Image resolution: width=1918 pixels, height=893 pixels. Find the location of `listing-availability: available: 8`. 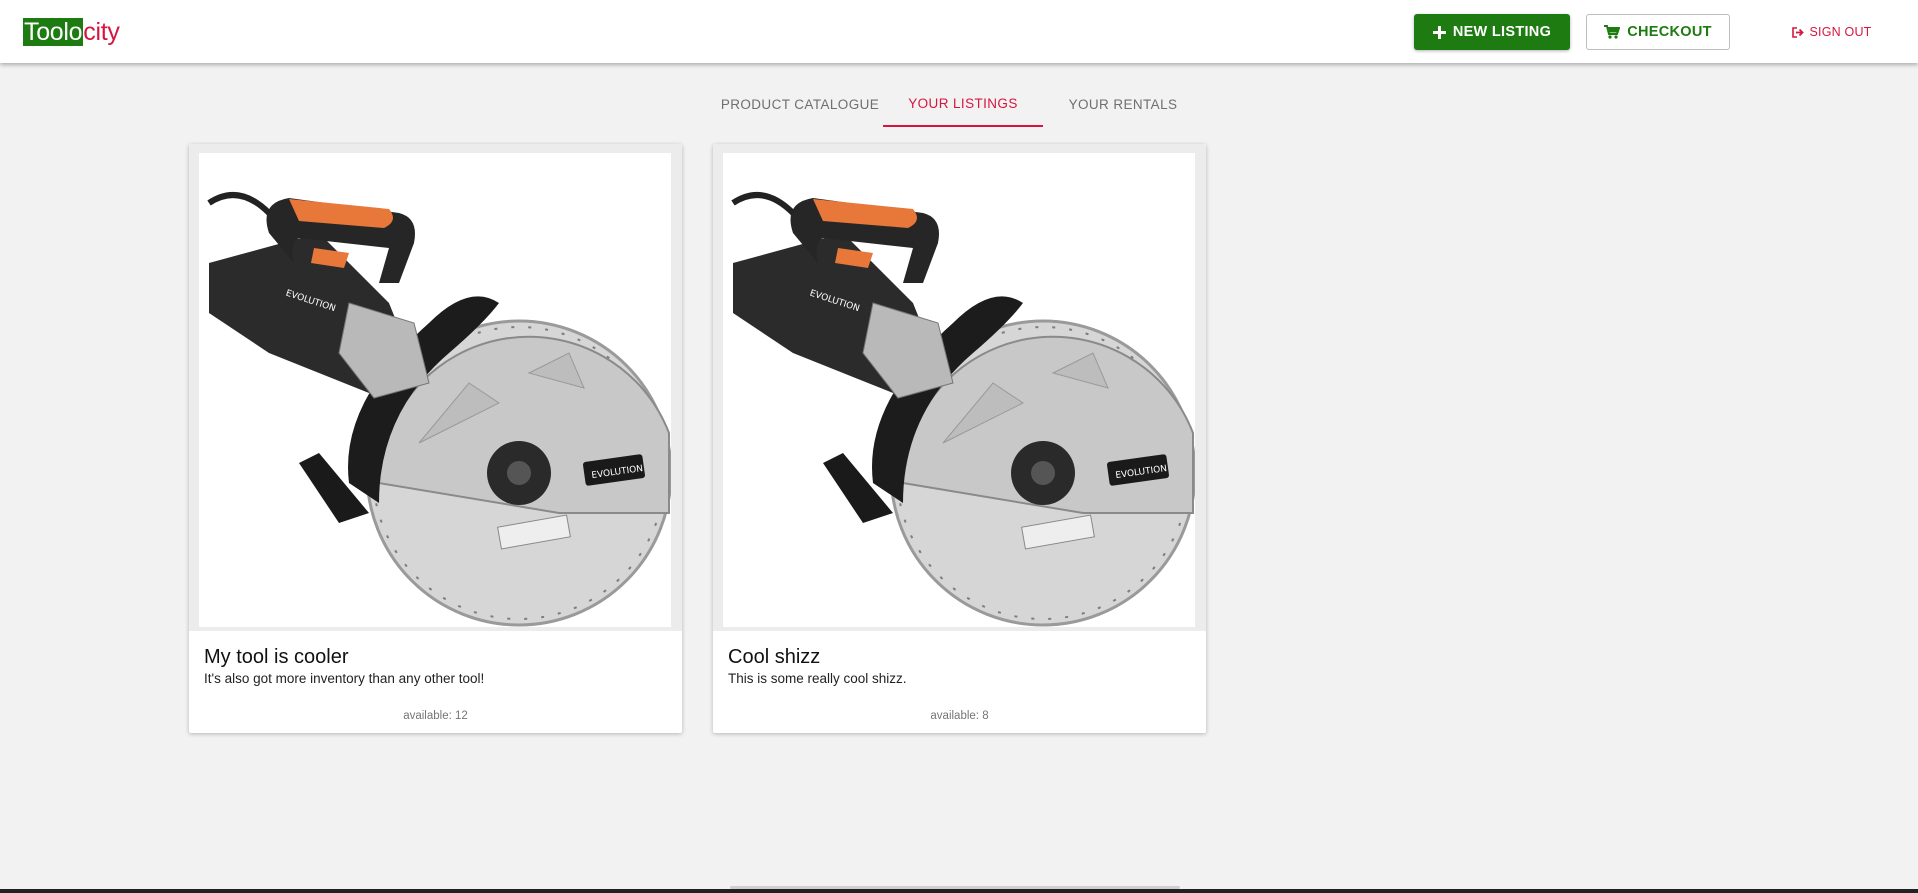

listing-availability: available: 8 is located at coordinates (959, 716).